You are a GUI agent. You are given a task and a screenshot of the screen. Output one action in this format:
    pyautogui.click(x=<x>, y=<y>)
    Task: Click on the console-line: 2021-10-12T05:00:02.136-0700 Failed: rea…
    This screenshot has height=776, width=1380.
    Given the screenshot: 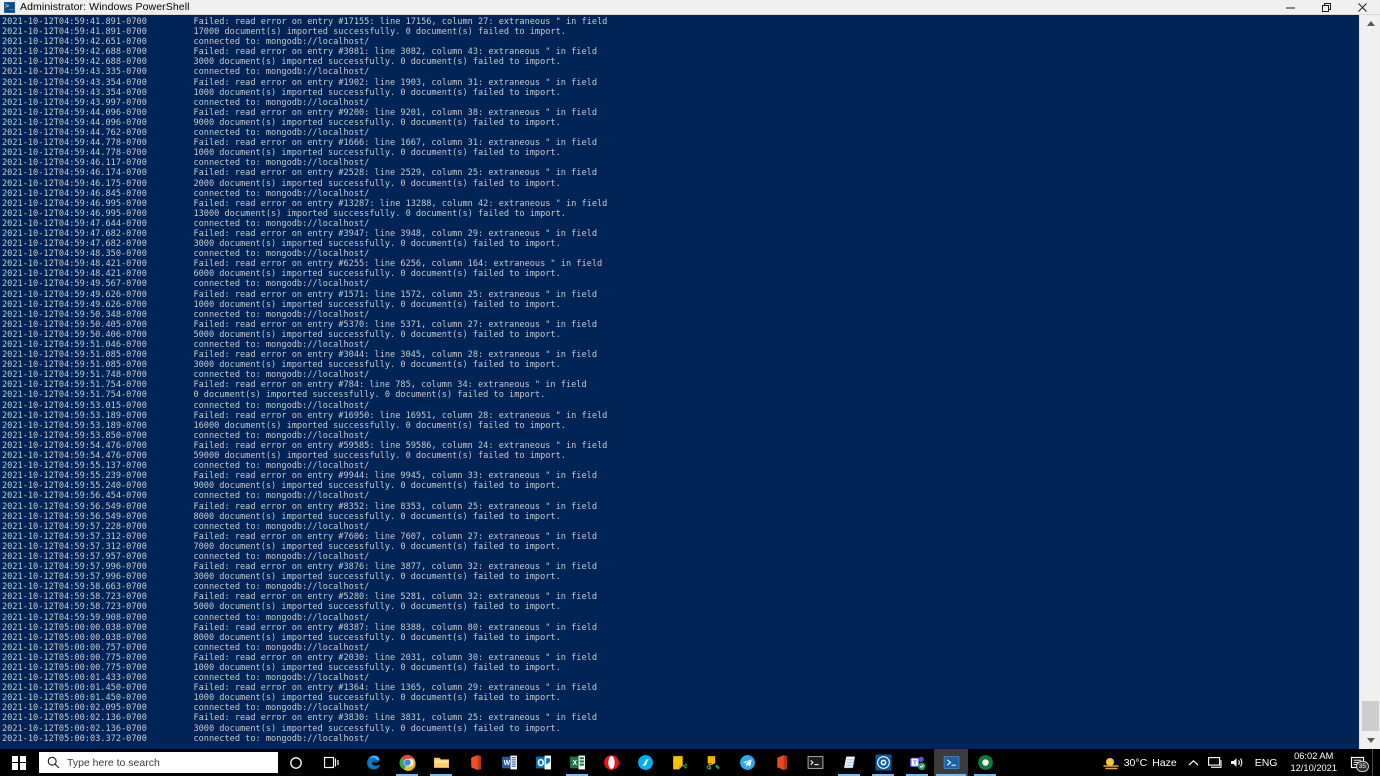 What is the action you would take?
    pyautogui.click(x=680, y=718)
    